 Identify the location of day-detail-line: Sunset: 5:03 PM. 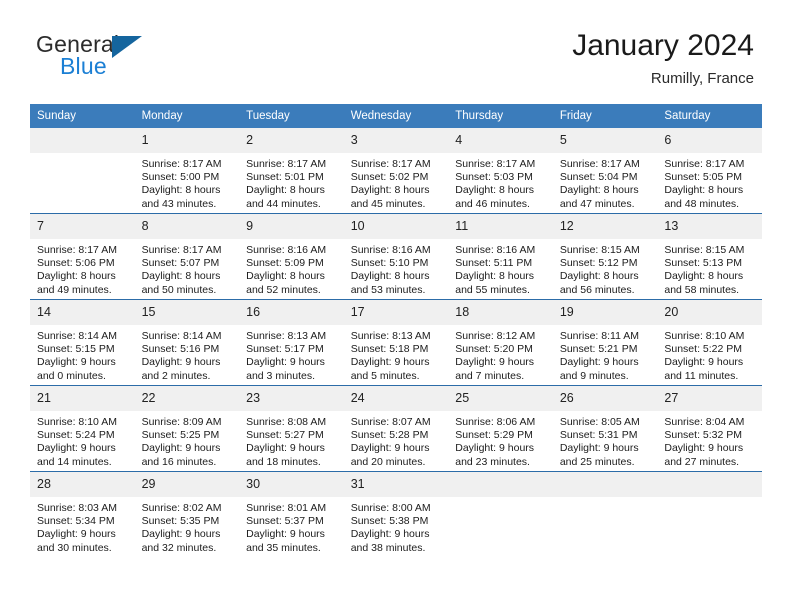
(494, 177).